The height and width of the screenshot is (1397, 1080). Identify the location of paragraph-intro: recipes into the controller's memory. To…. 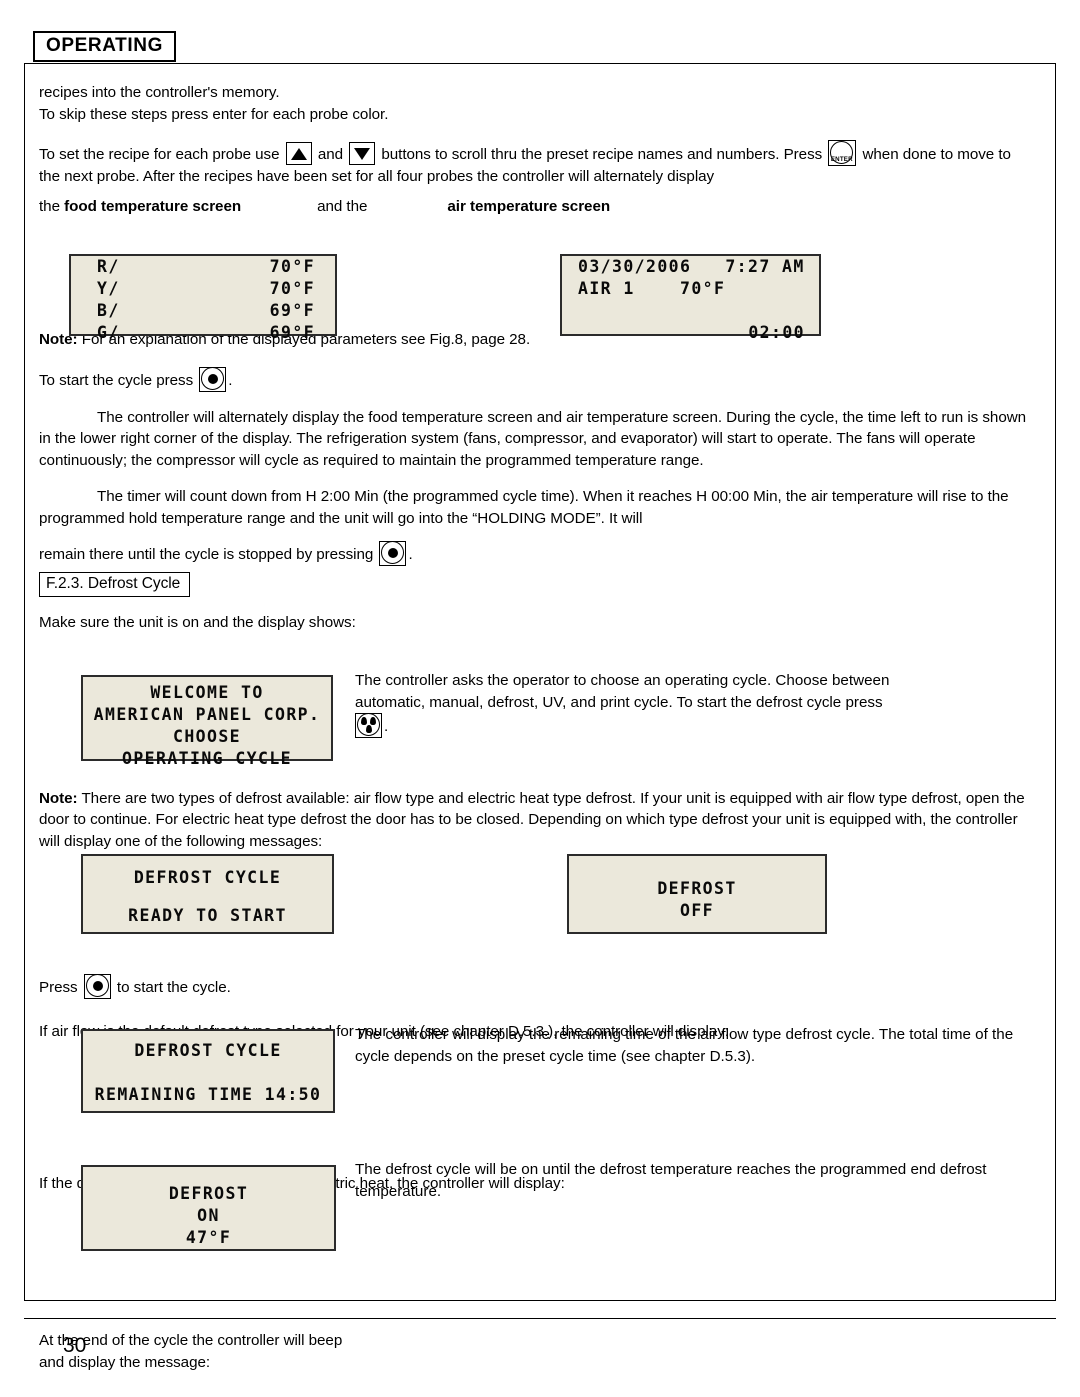
(534, 103).